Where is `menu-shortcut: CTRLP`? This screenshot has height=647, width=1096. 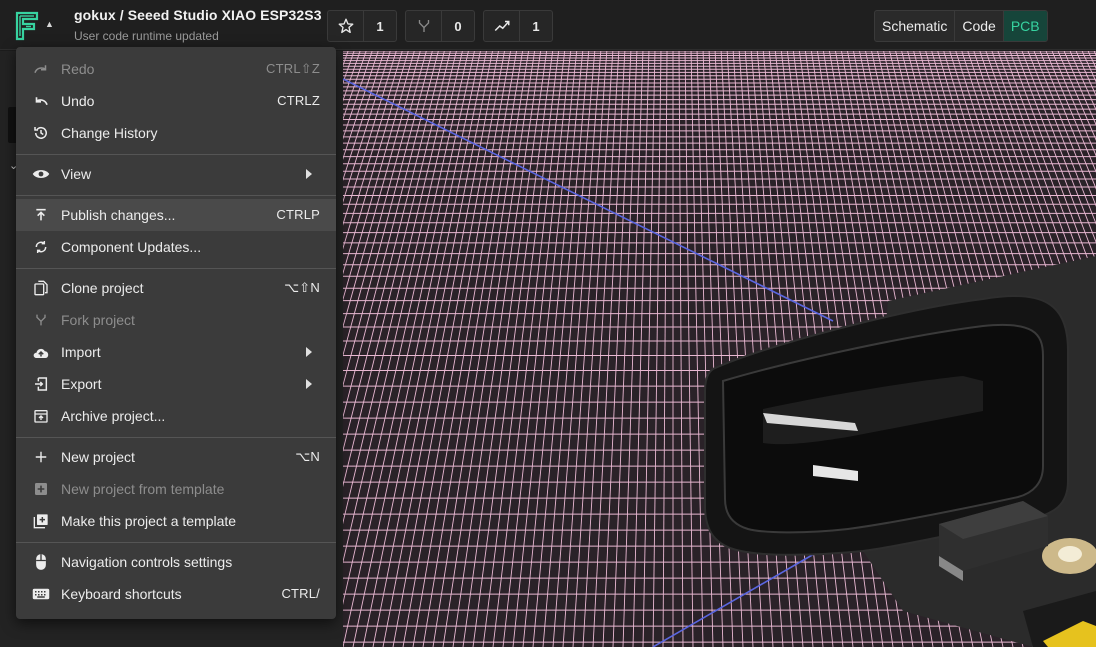 menu-shortcut: CTRLP is located at coordinates (298, 214).